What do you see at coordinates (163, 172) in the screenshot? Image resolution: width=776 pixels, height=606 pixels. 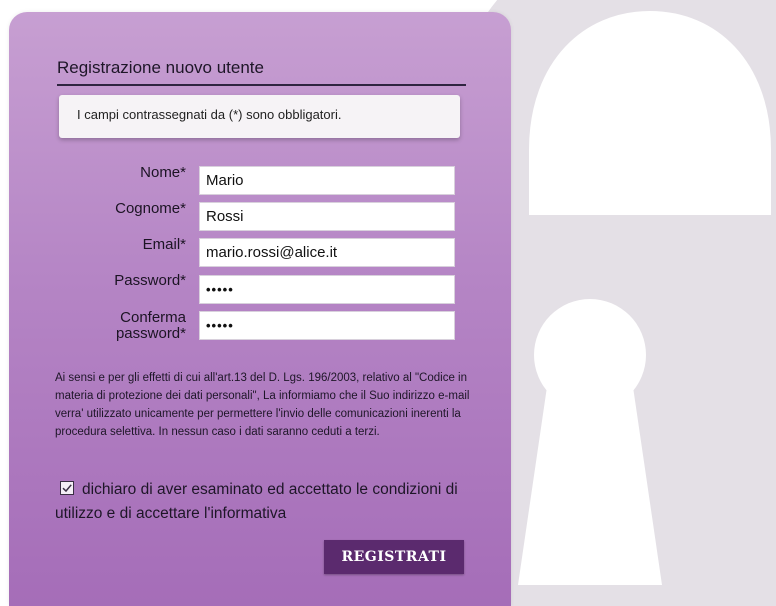 I see `nome-label: Nome*` at bounding box center [163, 172].